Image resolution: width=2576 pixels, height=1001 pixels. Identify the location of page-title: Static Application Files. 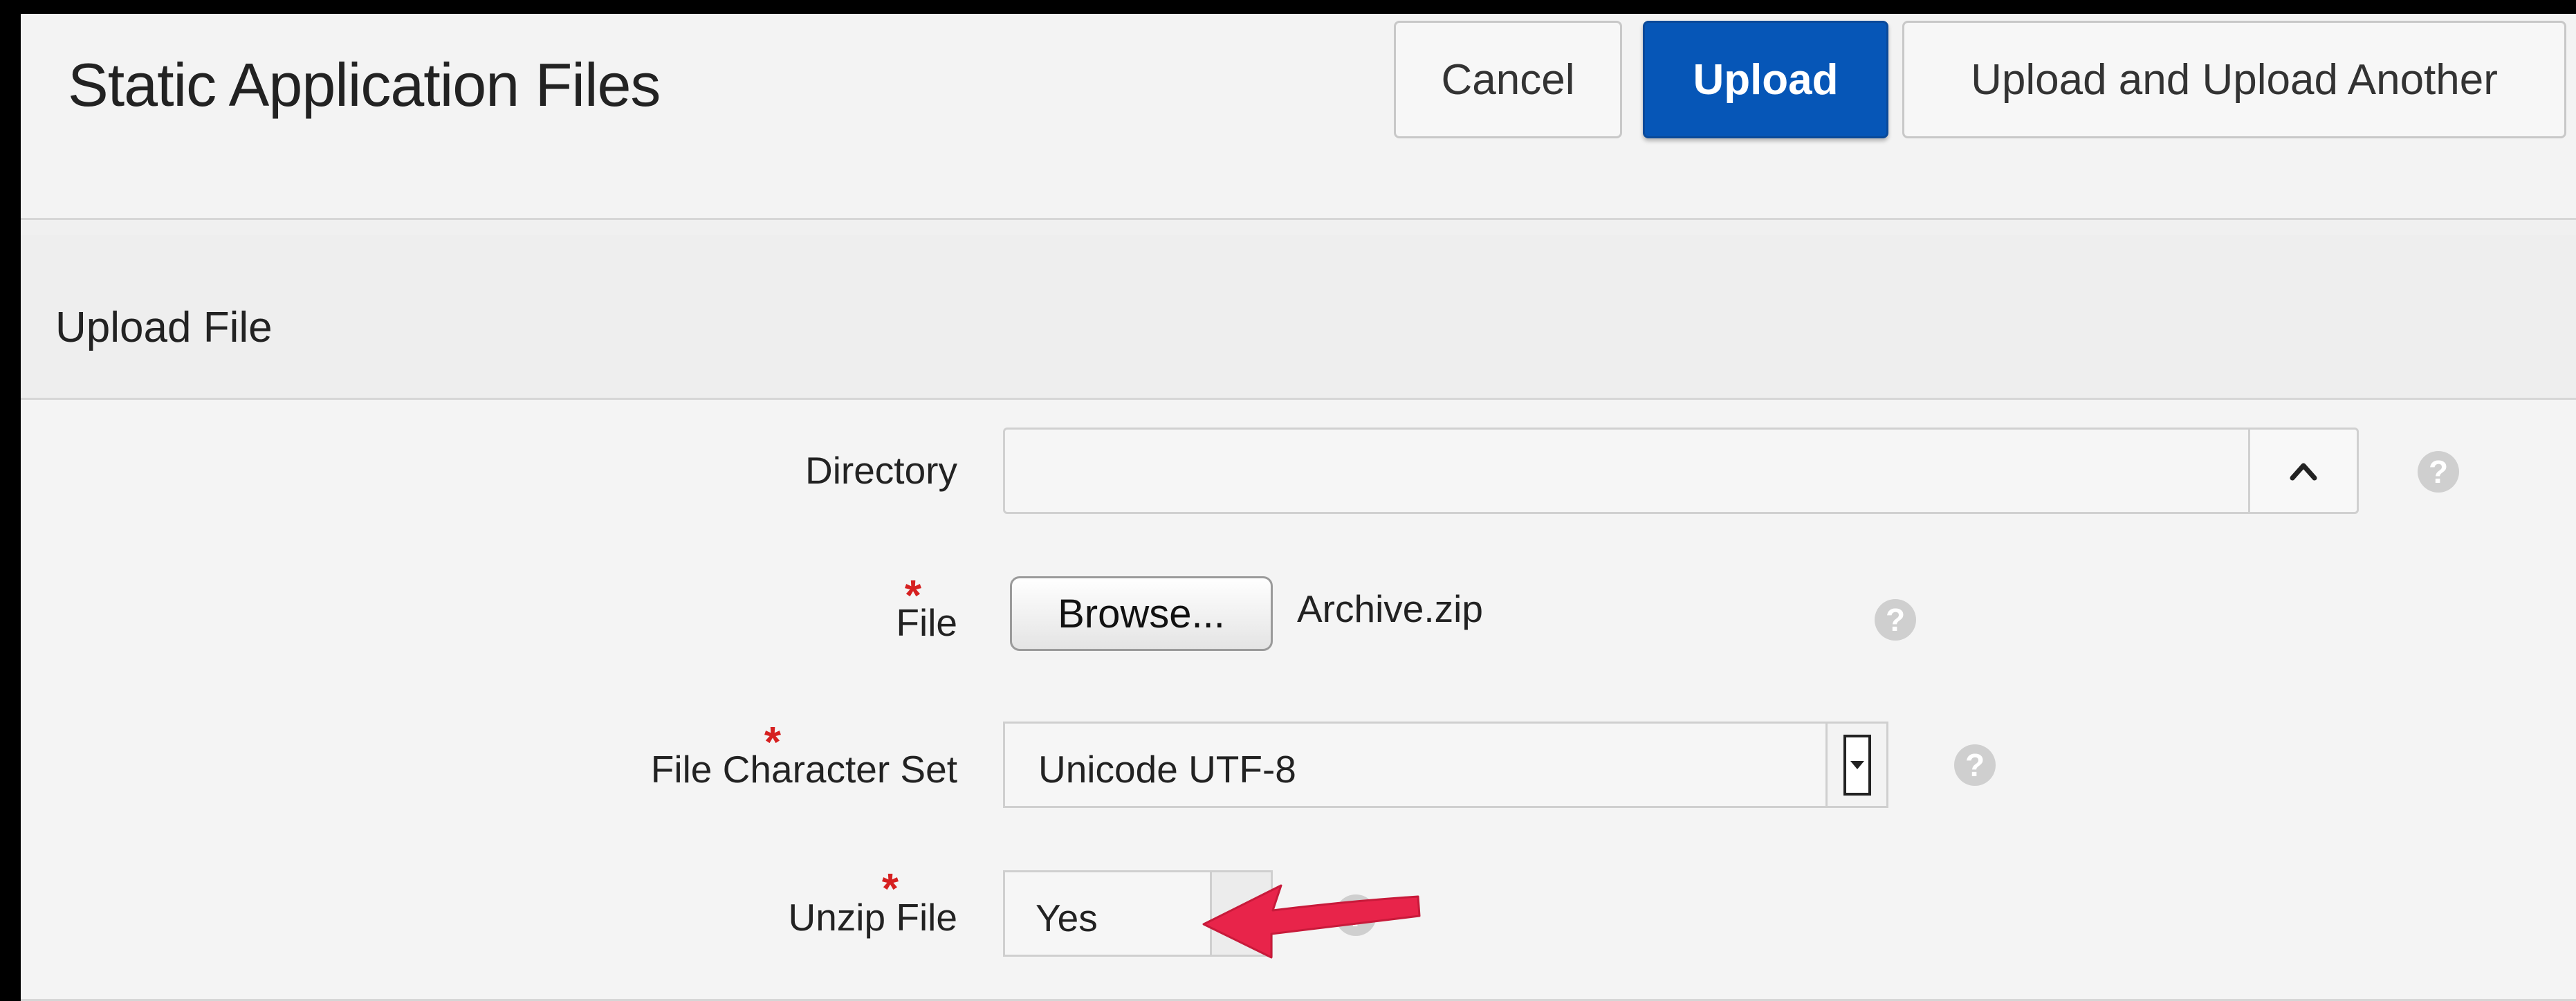
(364, 84).